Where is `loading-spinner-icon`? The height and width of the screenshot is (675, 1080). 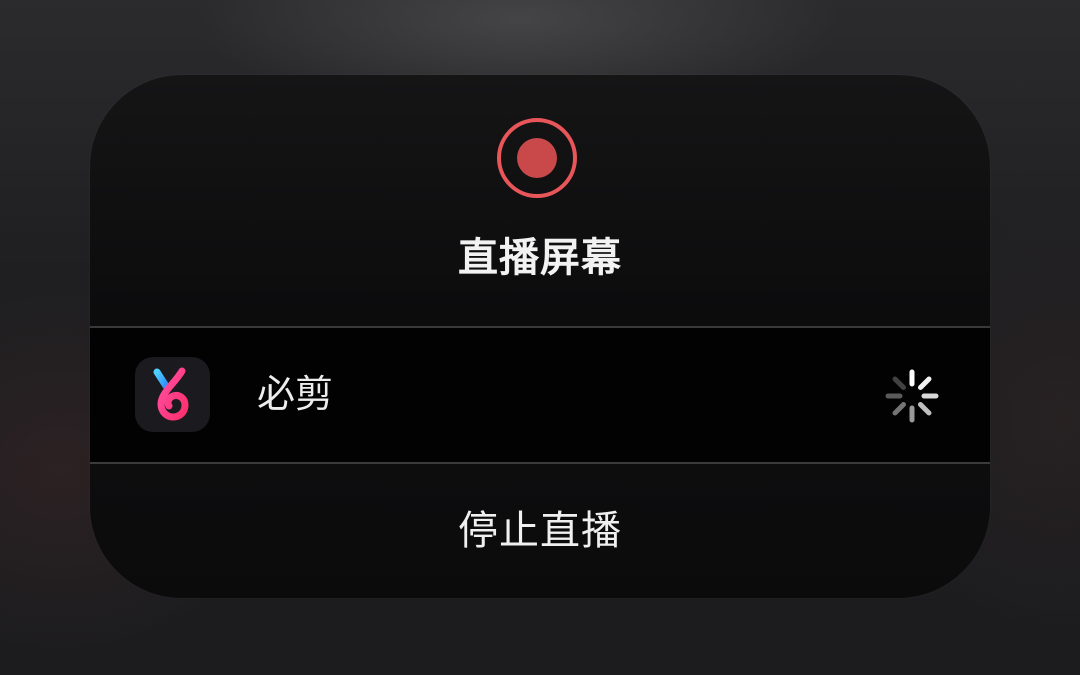
loading-spinner-icon is located at coordinates (912, 396).